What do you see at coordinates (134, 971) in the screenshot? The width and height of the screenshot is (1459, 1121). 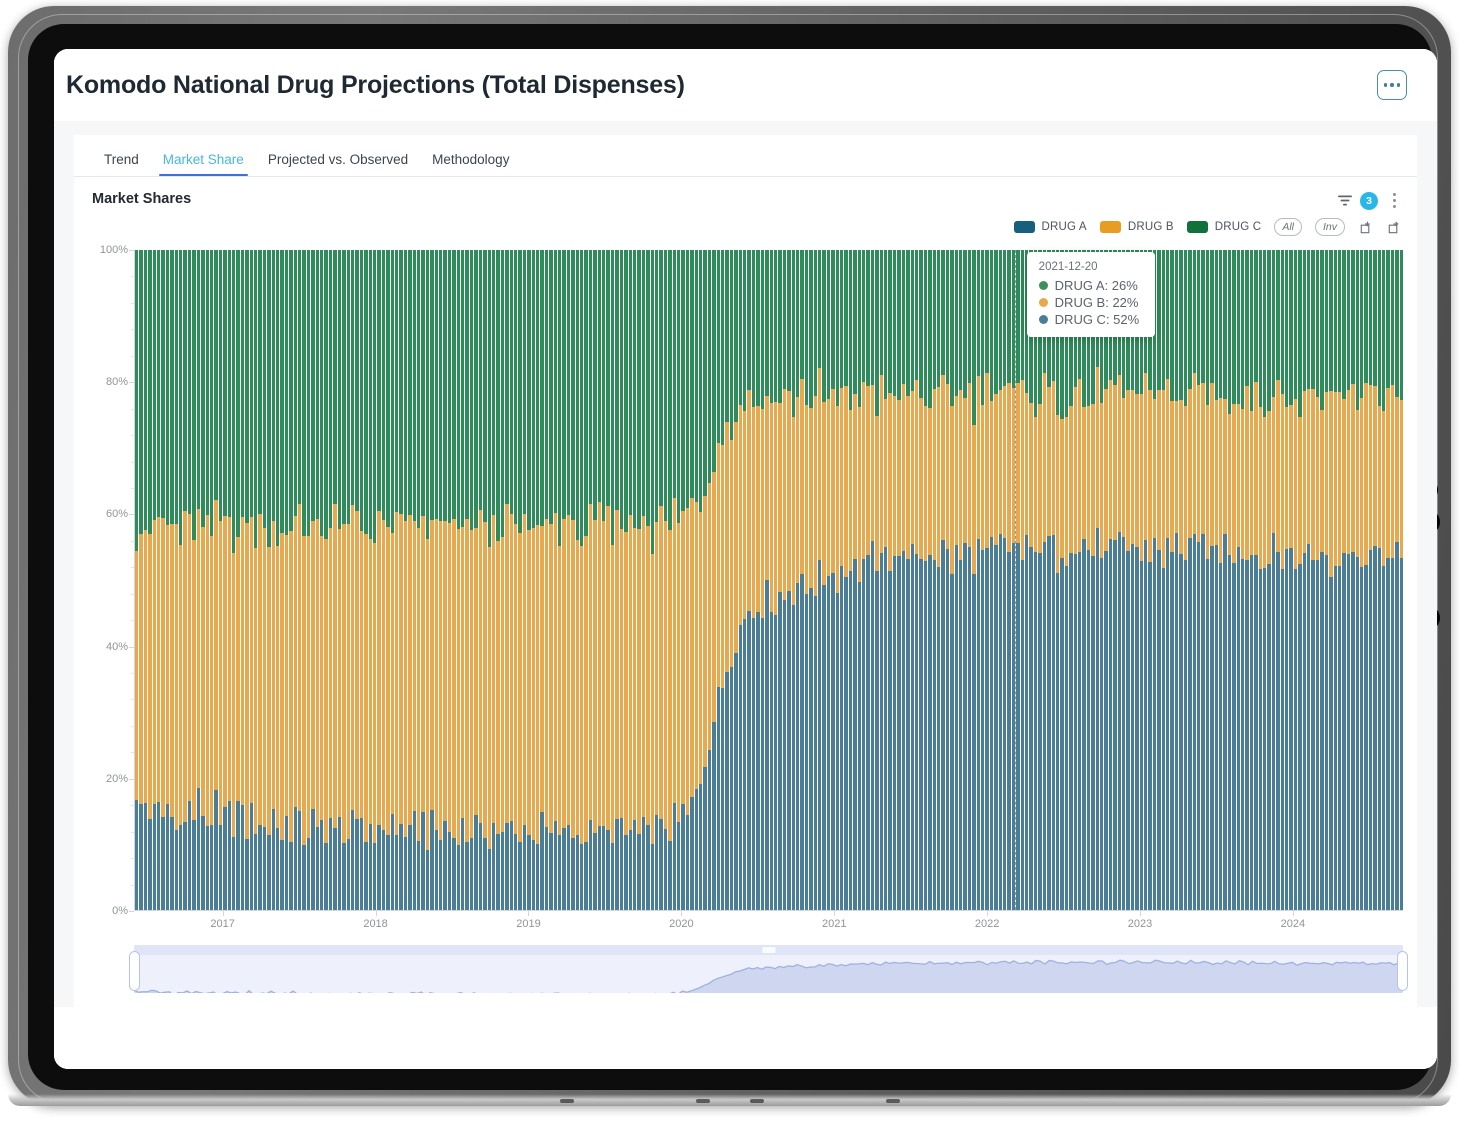 I see `range-slider-handle-left` at bounding box center [134, 971].